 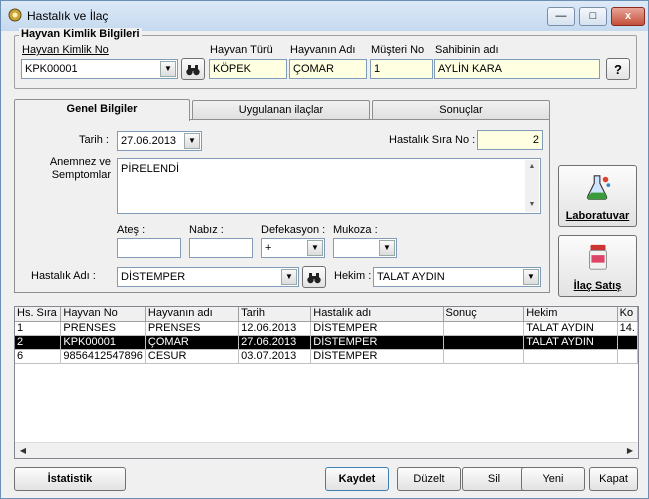 What do you see at coordinates (131, 230) in the screenshot?
I see `fever-label: Ateş :` at bounding box center [131, 230].